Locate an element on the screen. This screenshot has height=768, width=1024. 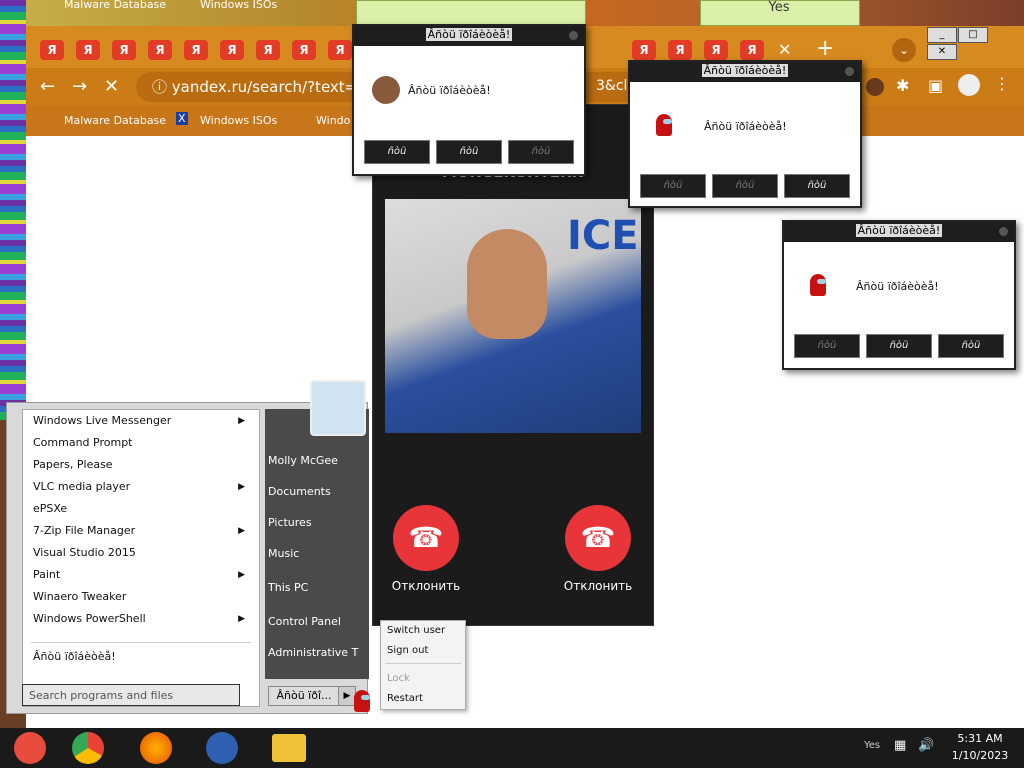
folder-icon is located at coordinates (289, 748).